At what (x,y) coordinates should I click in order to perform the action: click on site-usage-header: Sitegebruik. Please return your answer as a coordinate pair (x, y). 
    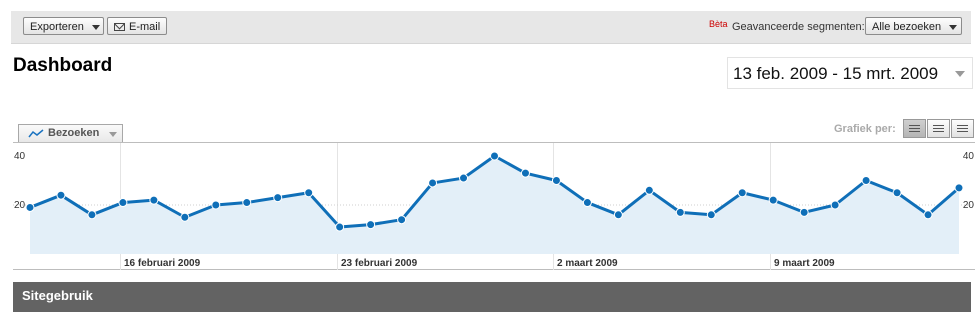
    Looking at the image, I should click on (492, 297).